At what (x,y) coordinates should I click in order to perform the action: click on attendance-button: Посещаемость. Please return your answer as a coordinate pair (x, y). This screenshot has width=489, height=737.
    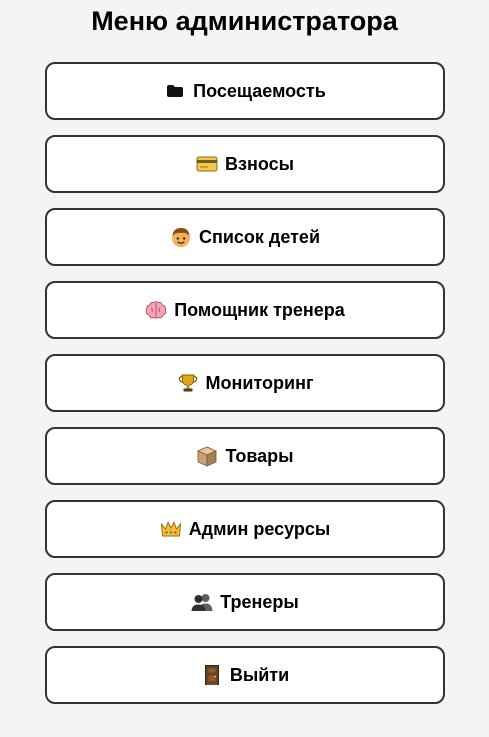
    Looking at the image, I should click on (245, 91).